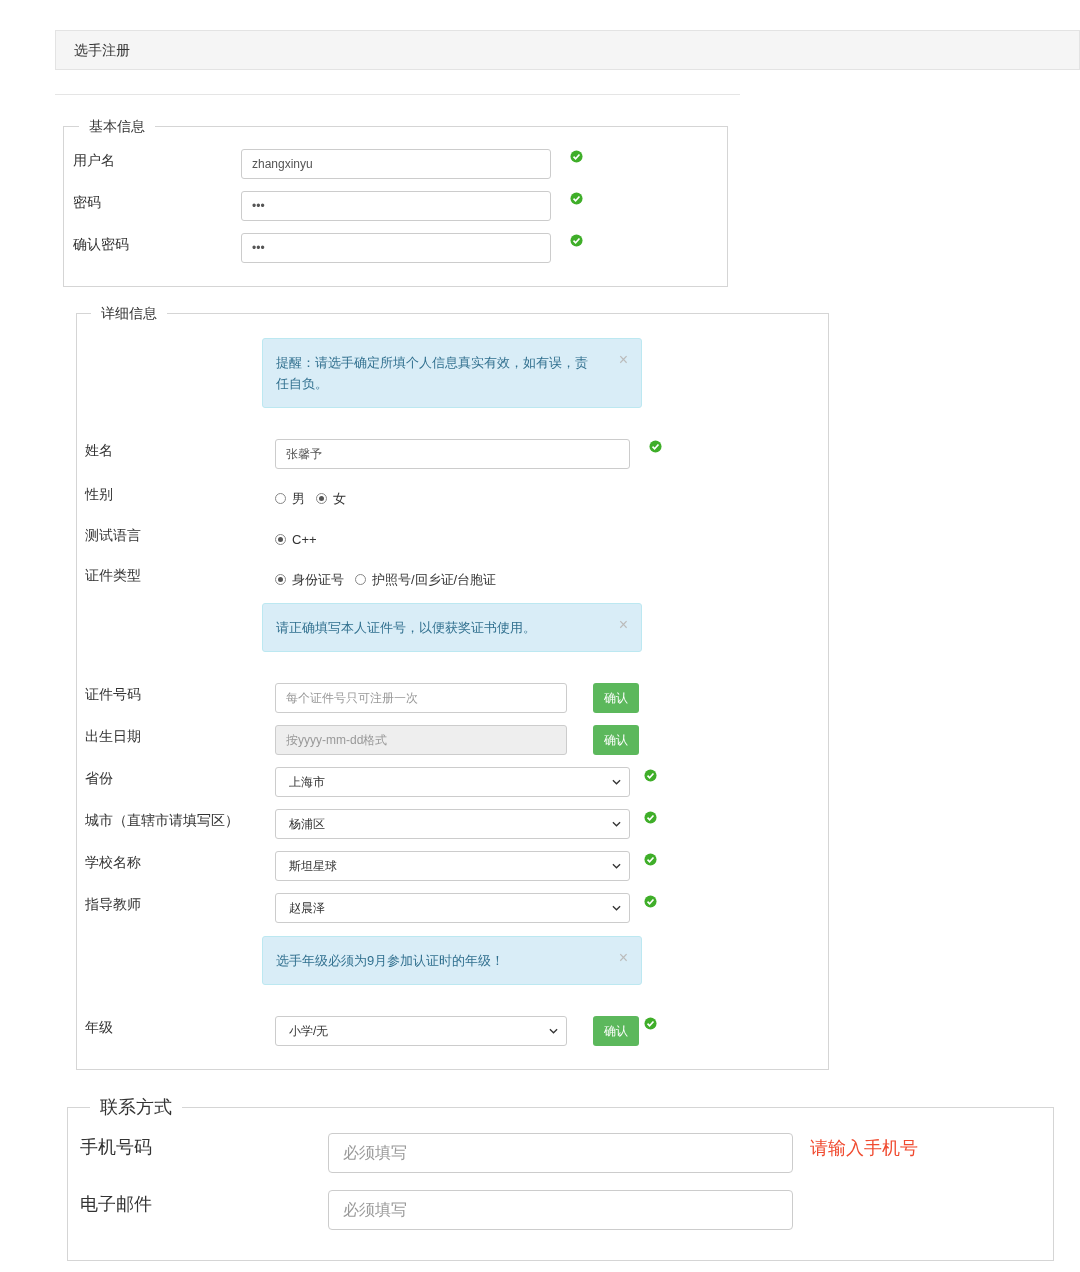 This screenshot has height=1272, width=1080. I want to click on field-label: 城市（直辖市请填写区）, so click(162, 820).